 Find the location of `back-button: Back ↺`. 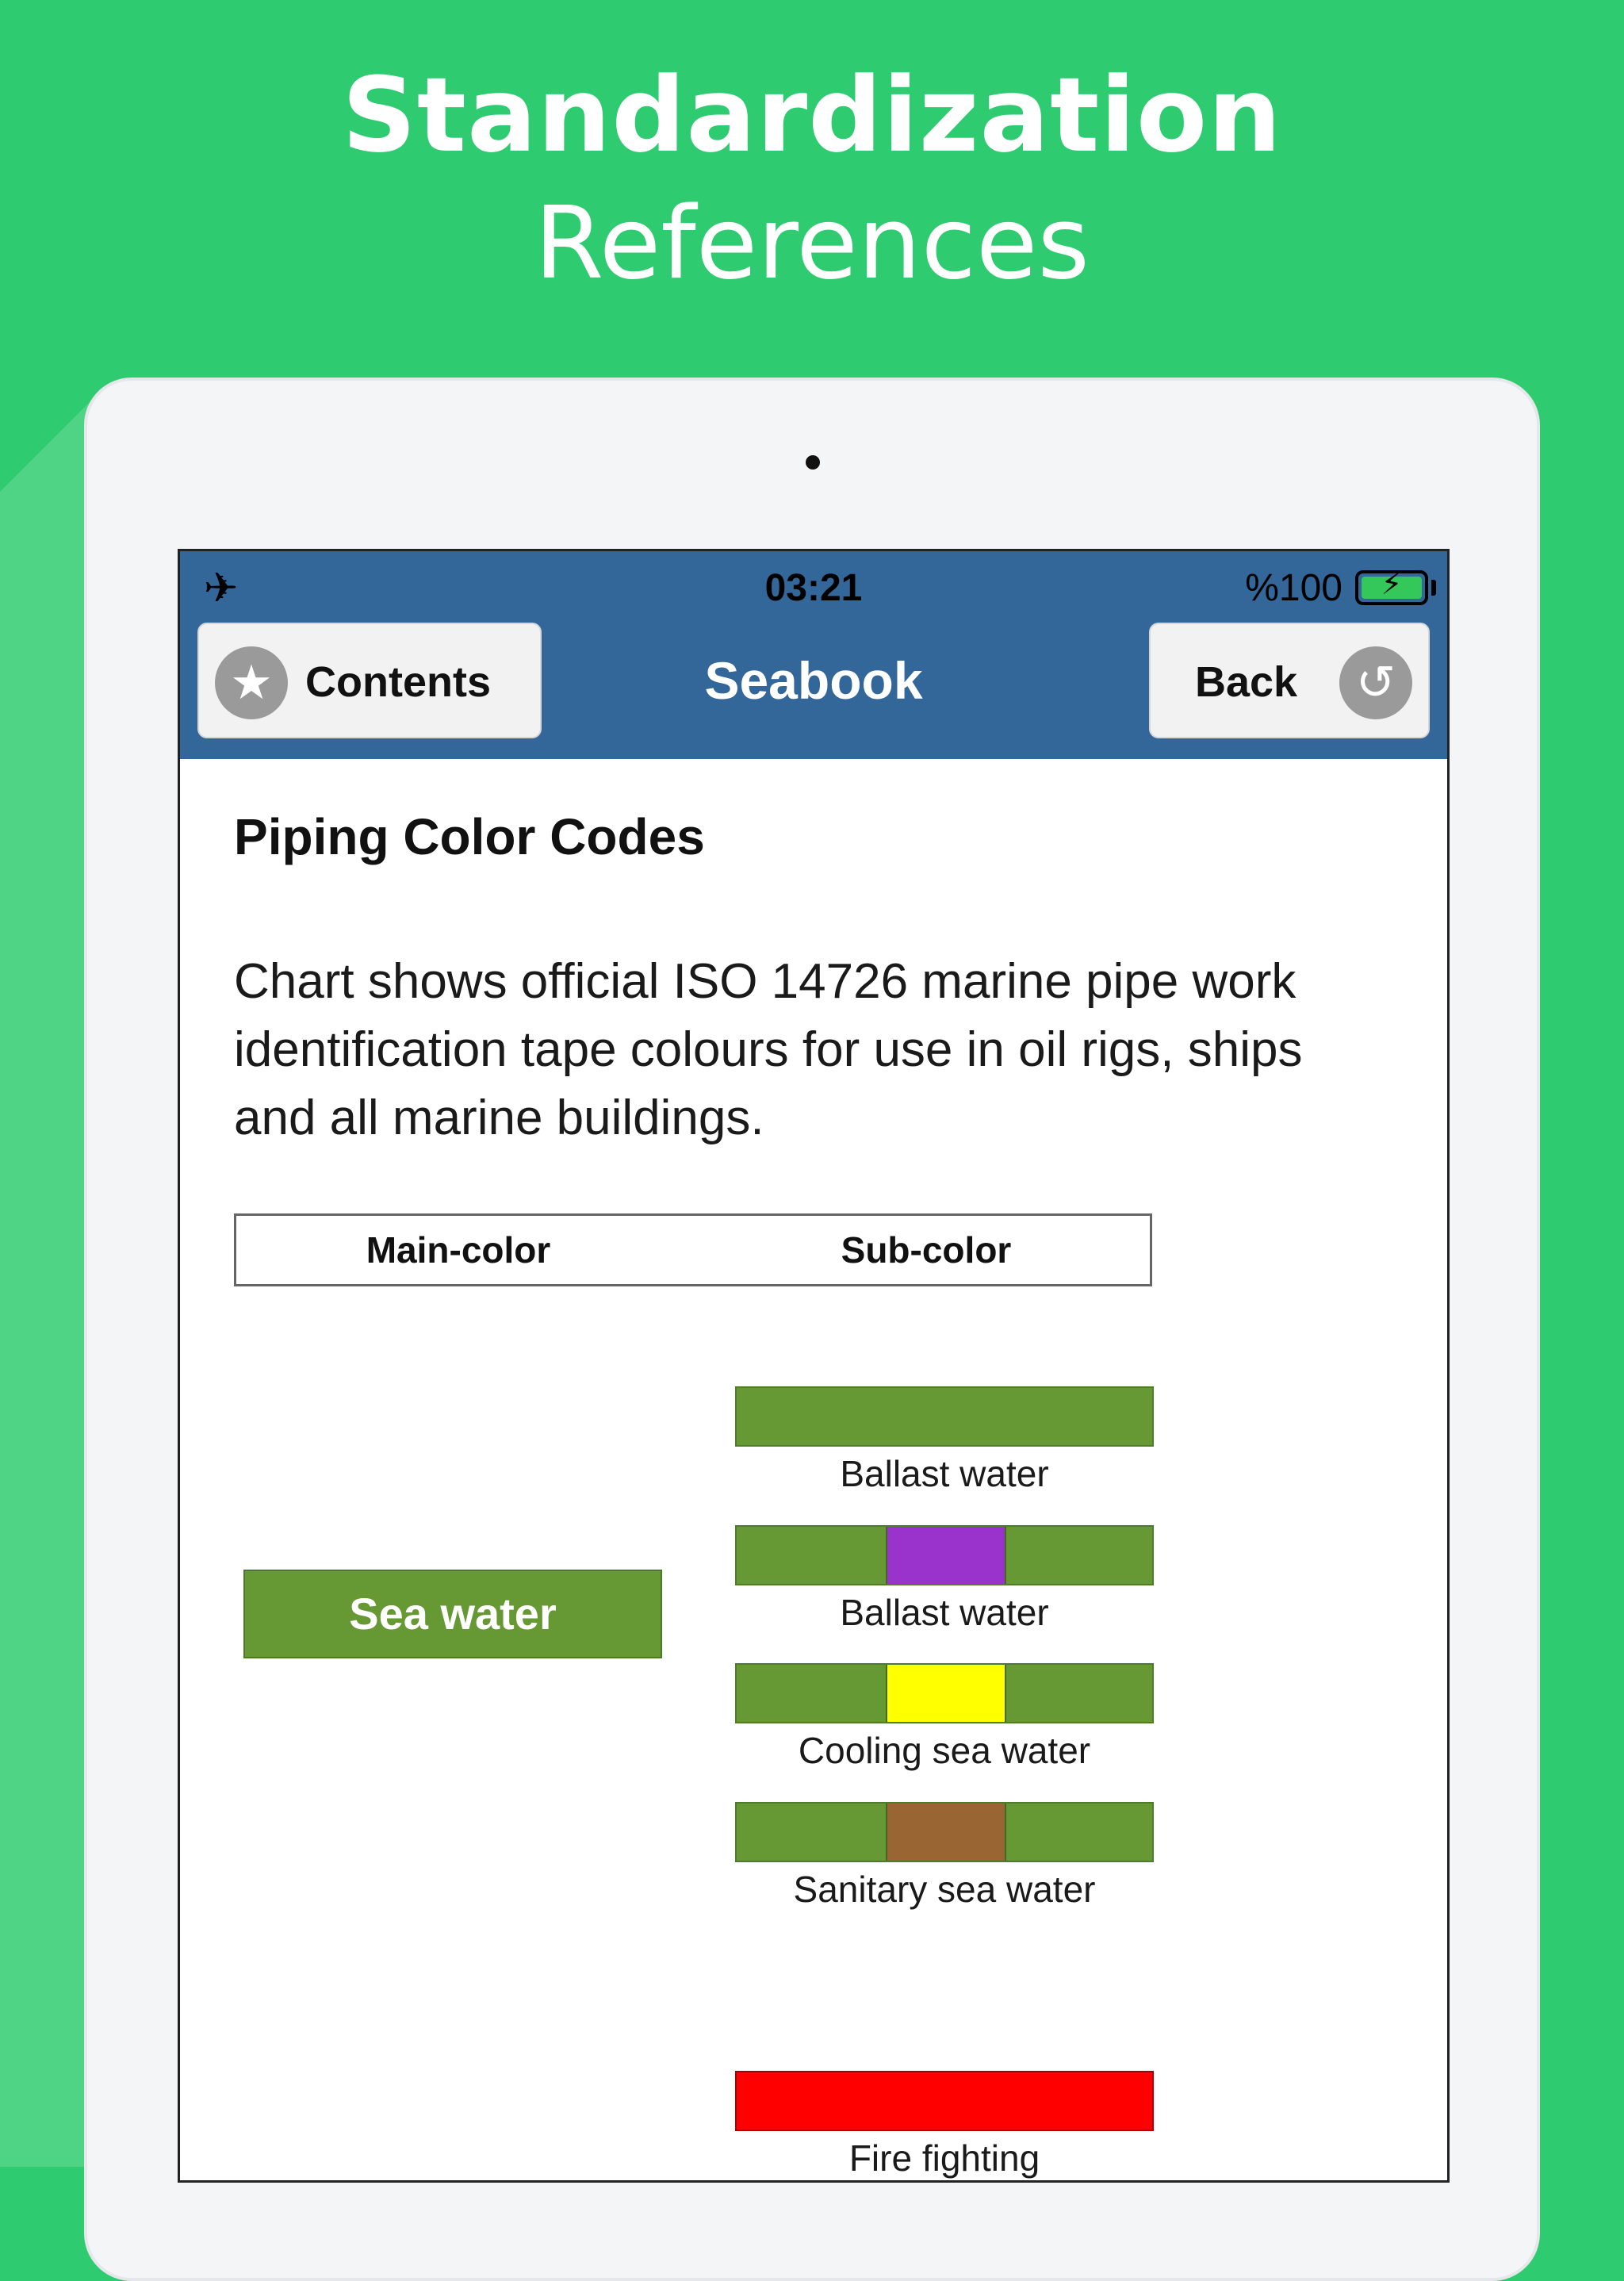

back-button: Back ↺ is located at coordinates (1289, 680).